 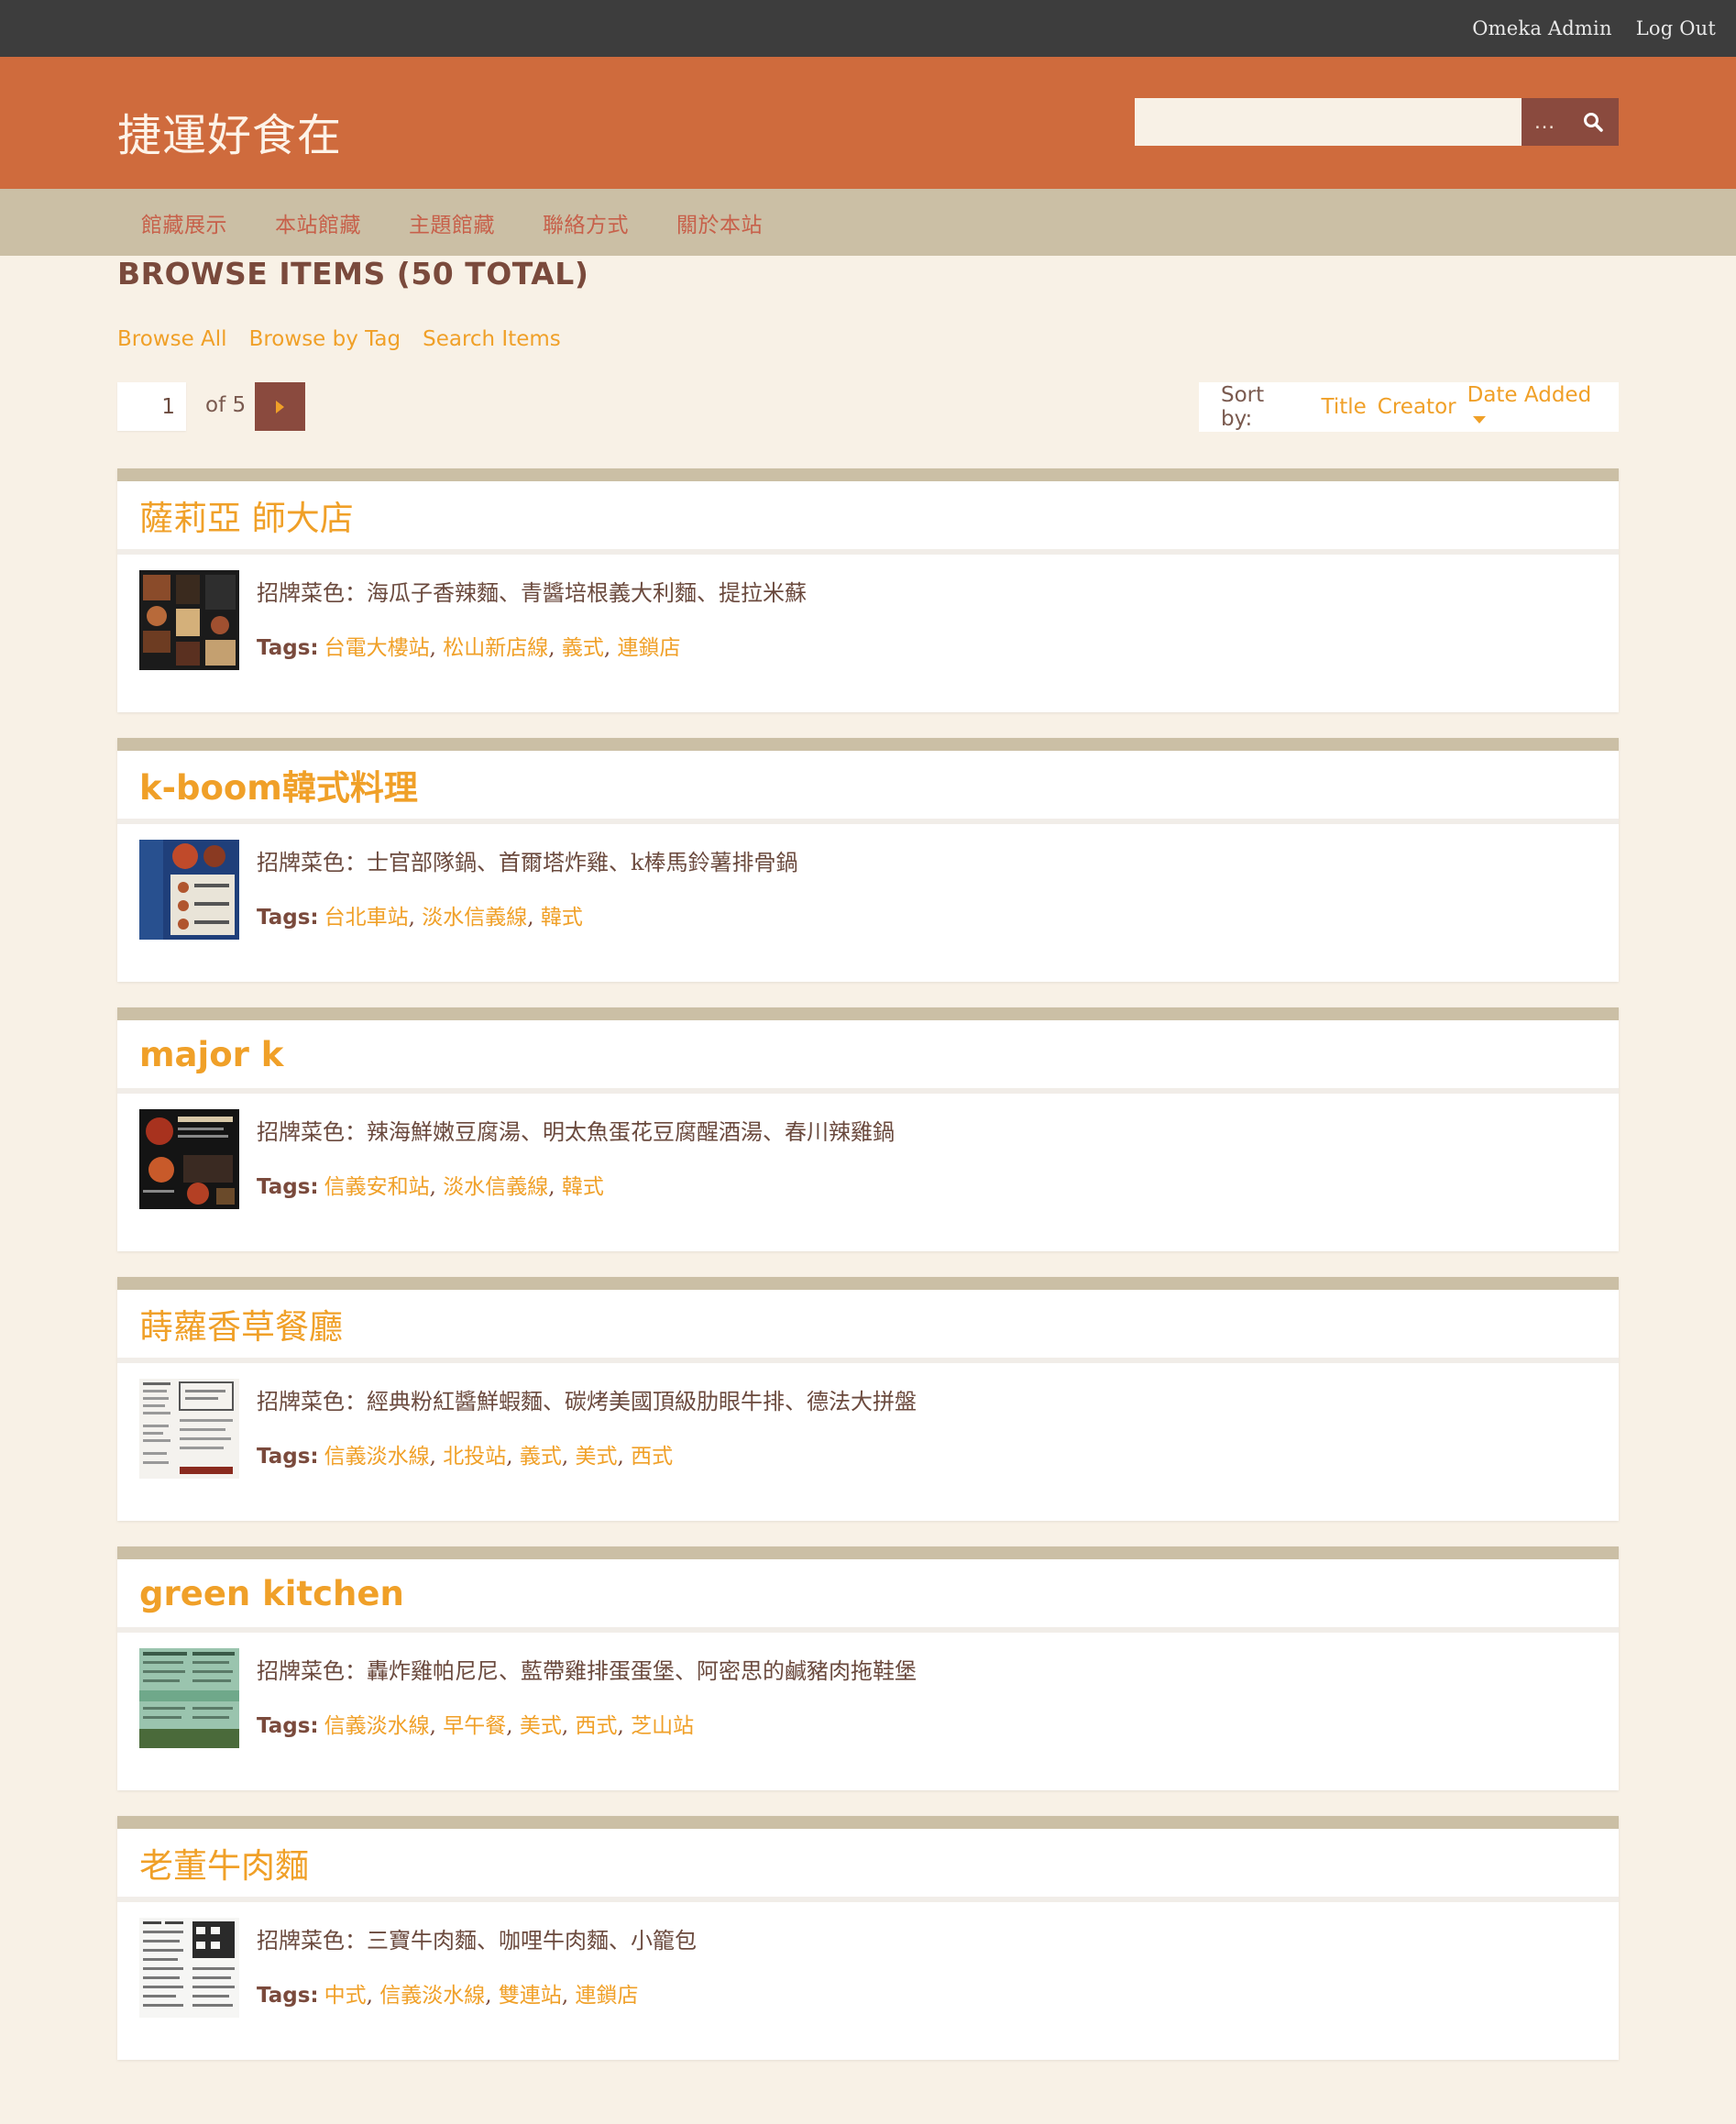 I want to click on sort-date-added-link: Date Added, so click(x=1538, y=407).